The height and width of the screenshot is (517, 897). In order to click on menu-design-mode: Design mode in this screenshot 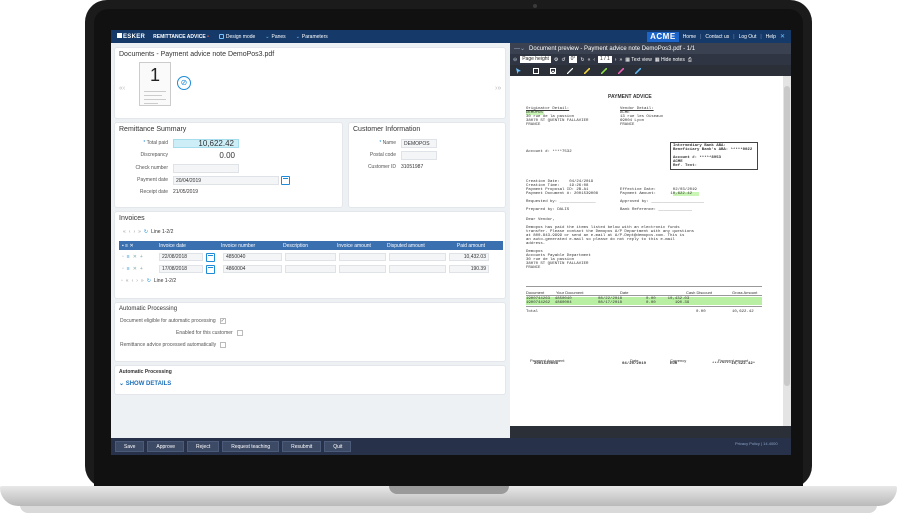, I will do `click(236, 37)`.